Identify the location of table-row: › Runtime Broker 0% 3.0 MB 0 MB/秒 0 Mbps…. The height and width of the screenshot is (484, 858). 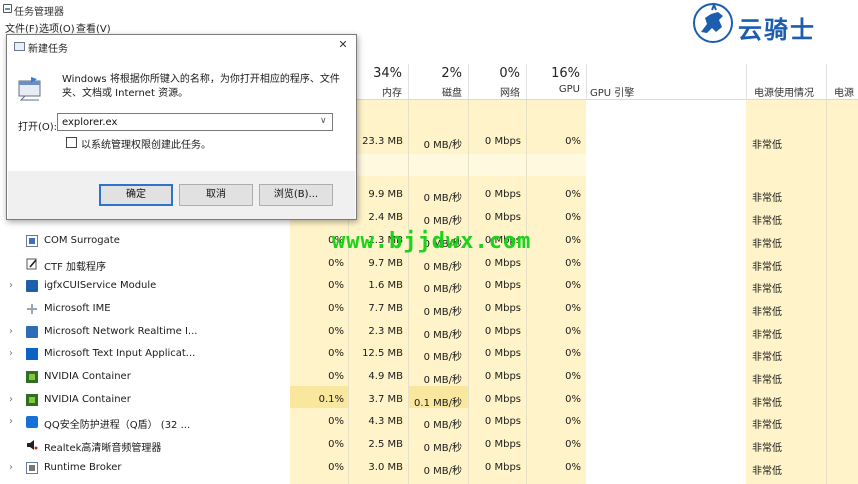
(429, 468).